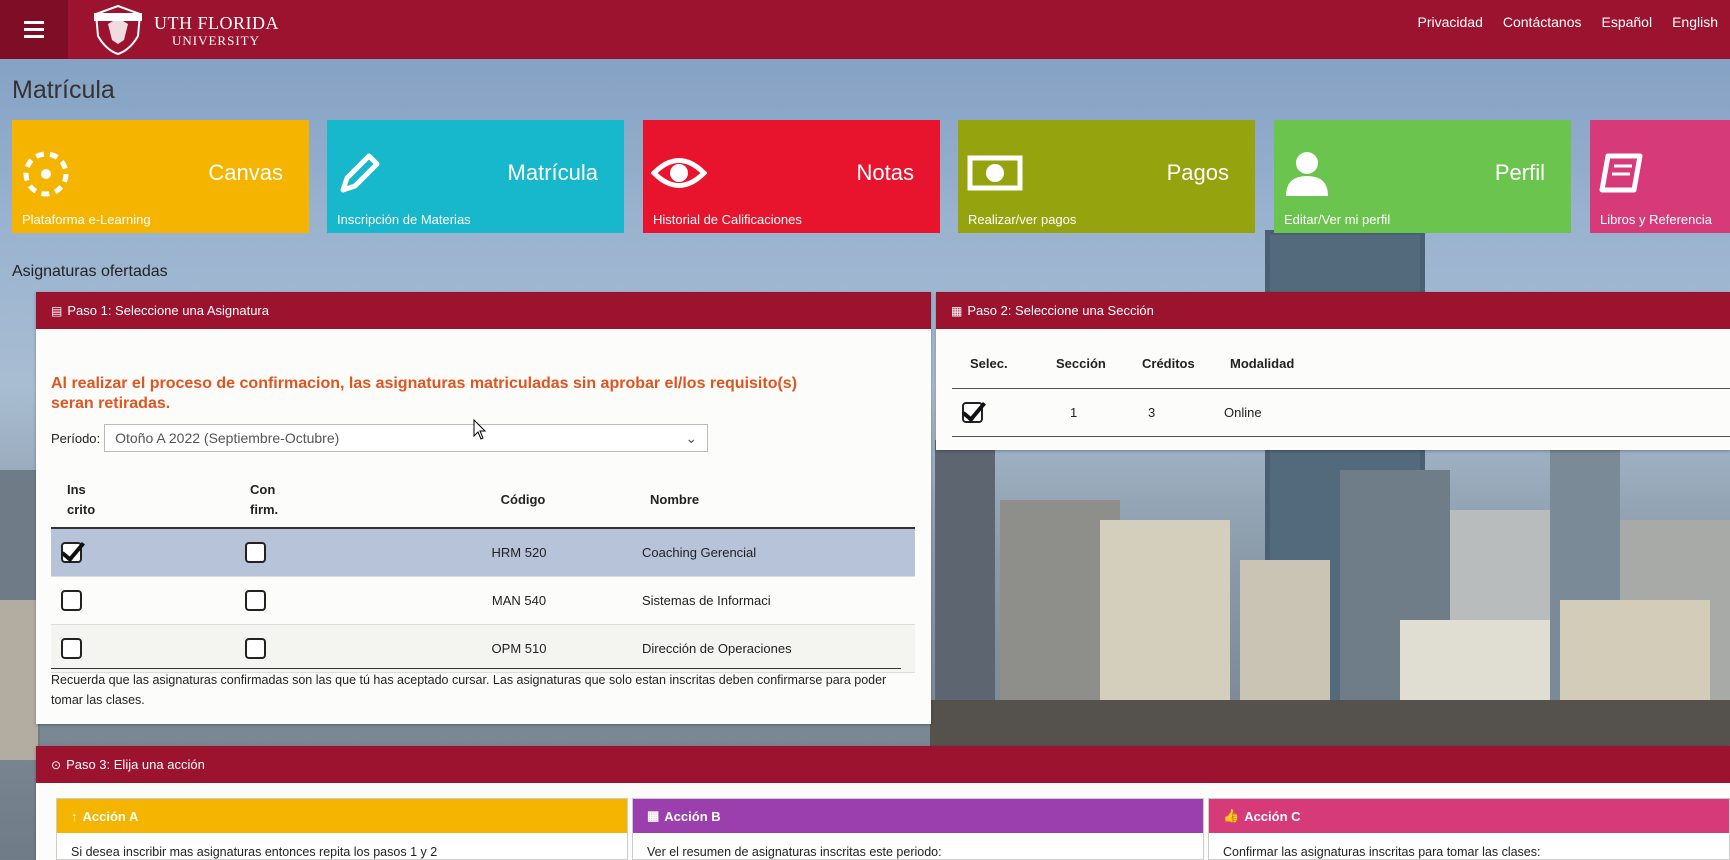 The image size is (1730, 860). Describe the element at coordinates (63, 90) in the screenshot. I see `page-title: Matrícula` at that location.